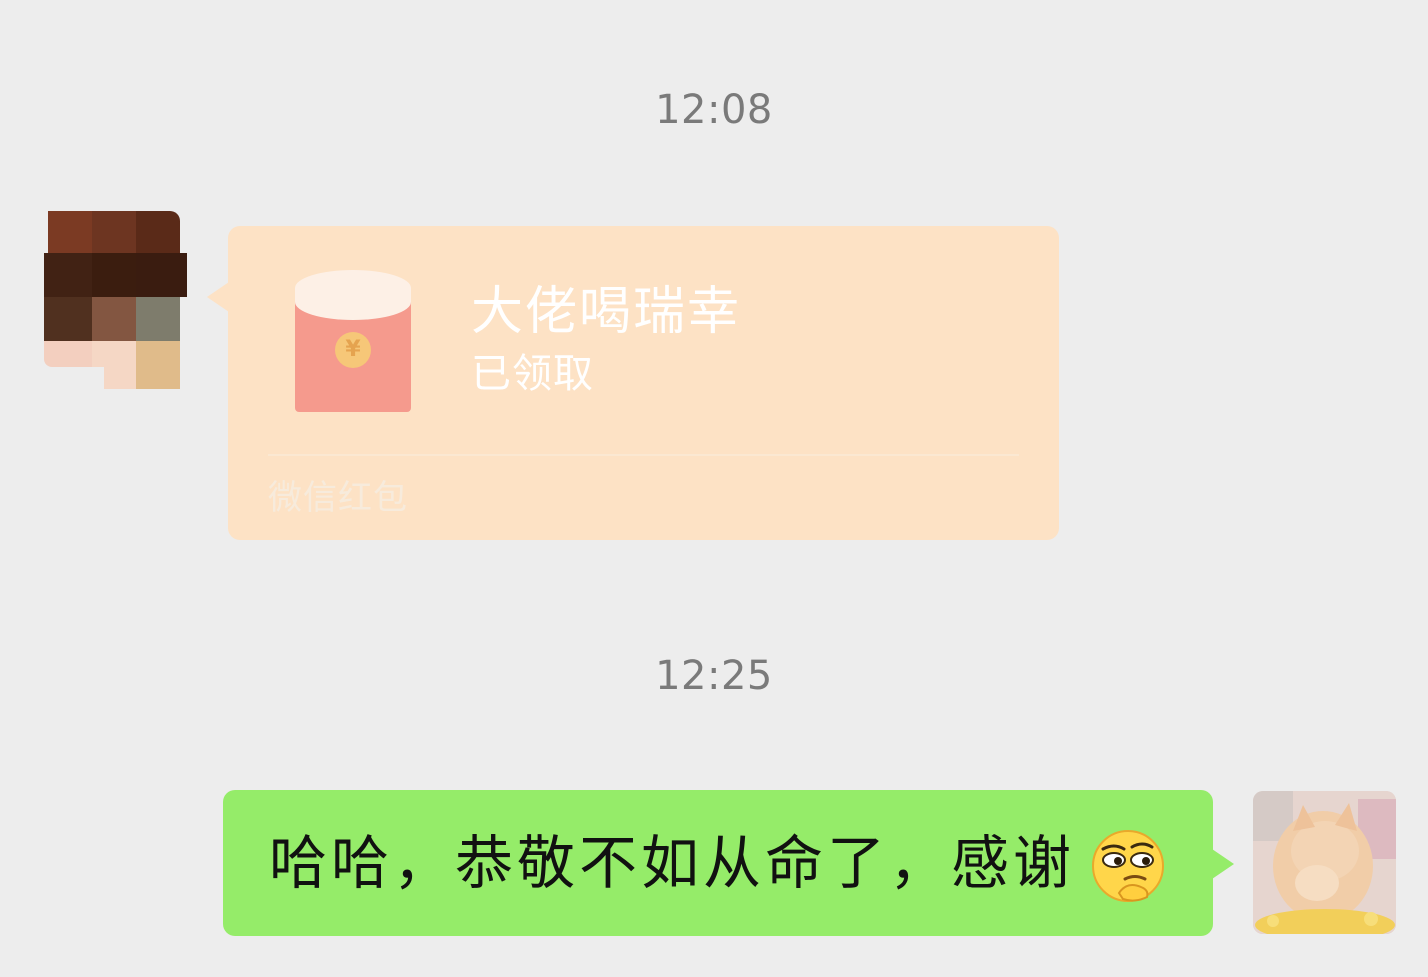 The width and height of the screenshot is (1428, 977). What do you see at coordinates (606, 312) in the screenshot?
I see `red-packet-title: 大佬喝瑞幸` at bounding box center [606, 312].